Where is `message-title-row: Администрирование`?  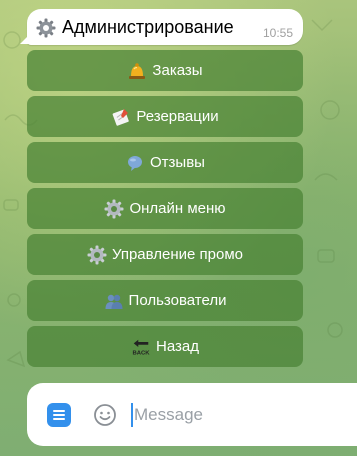
message-title-row: Администрирование is located at coordinates (135, 27).